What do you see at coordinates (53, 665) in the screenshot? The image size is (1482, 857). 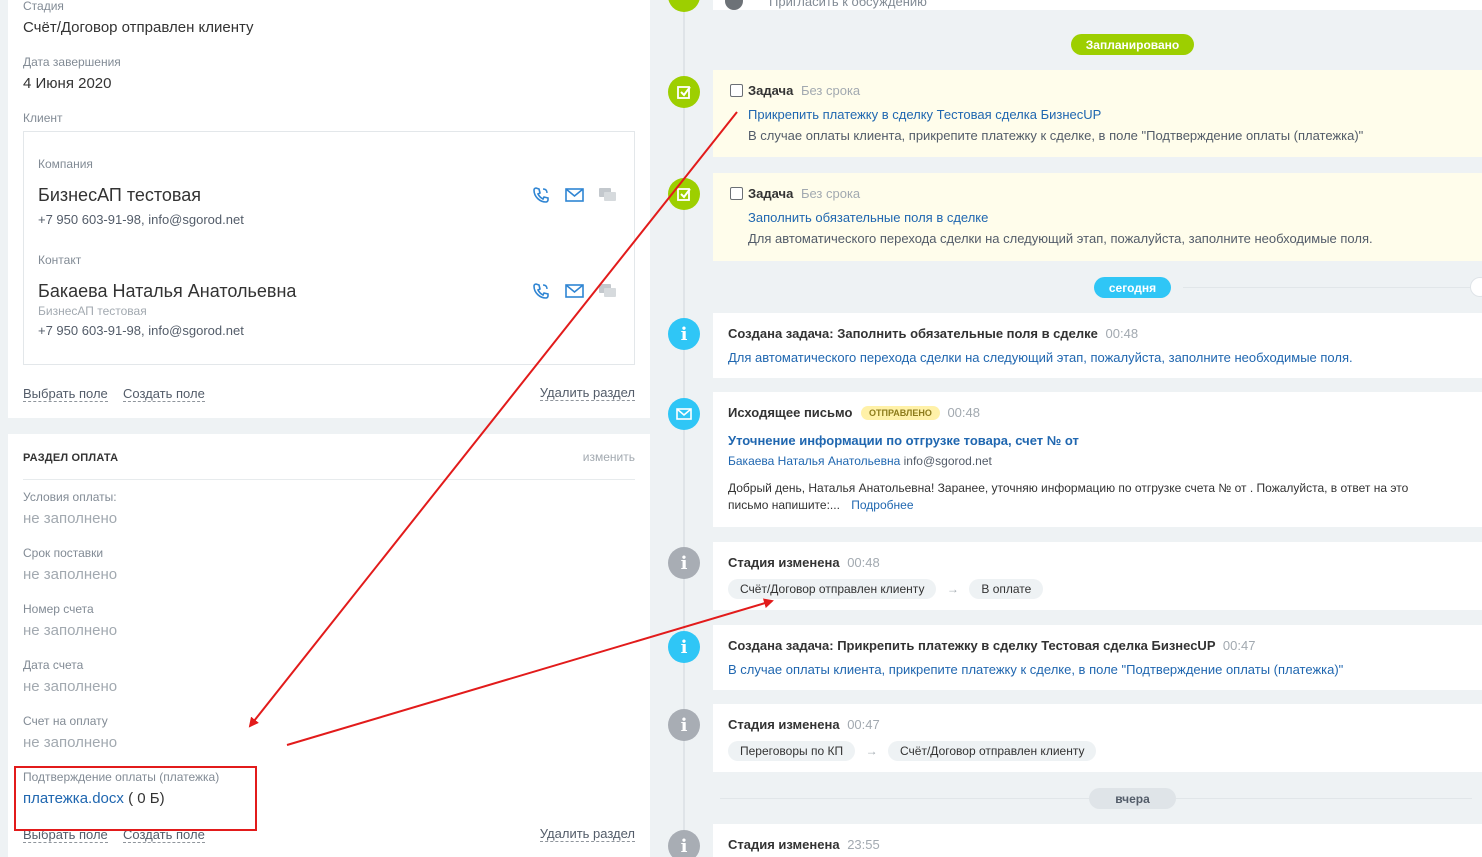 I see `invoice-date-label: Дата счета` at bounding box center [53, 665].